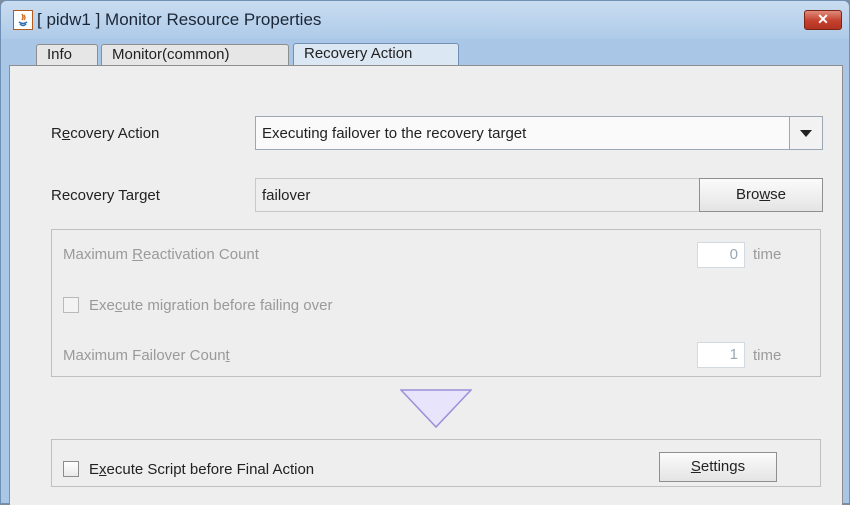  I want to click on browse-button: Browse, so click(761, 195).